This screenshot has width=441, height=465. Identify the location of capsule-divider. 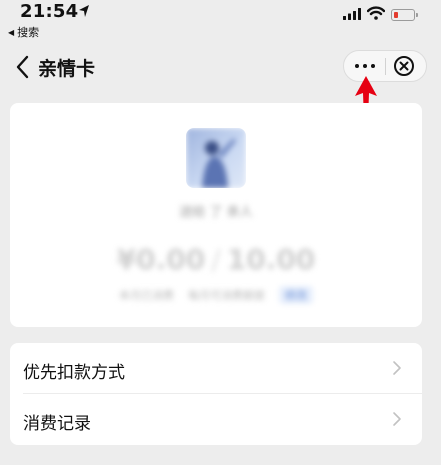
(385, 66).